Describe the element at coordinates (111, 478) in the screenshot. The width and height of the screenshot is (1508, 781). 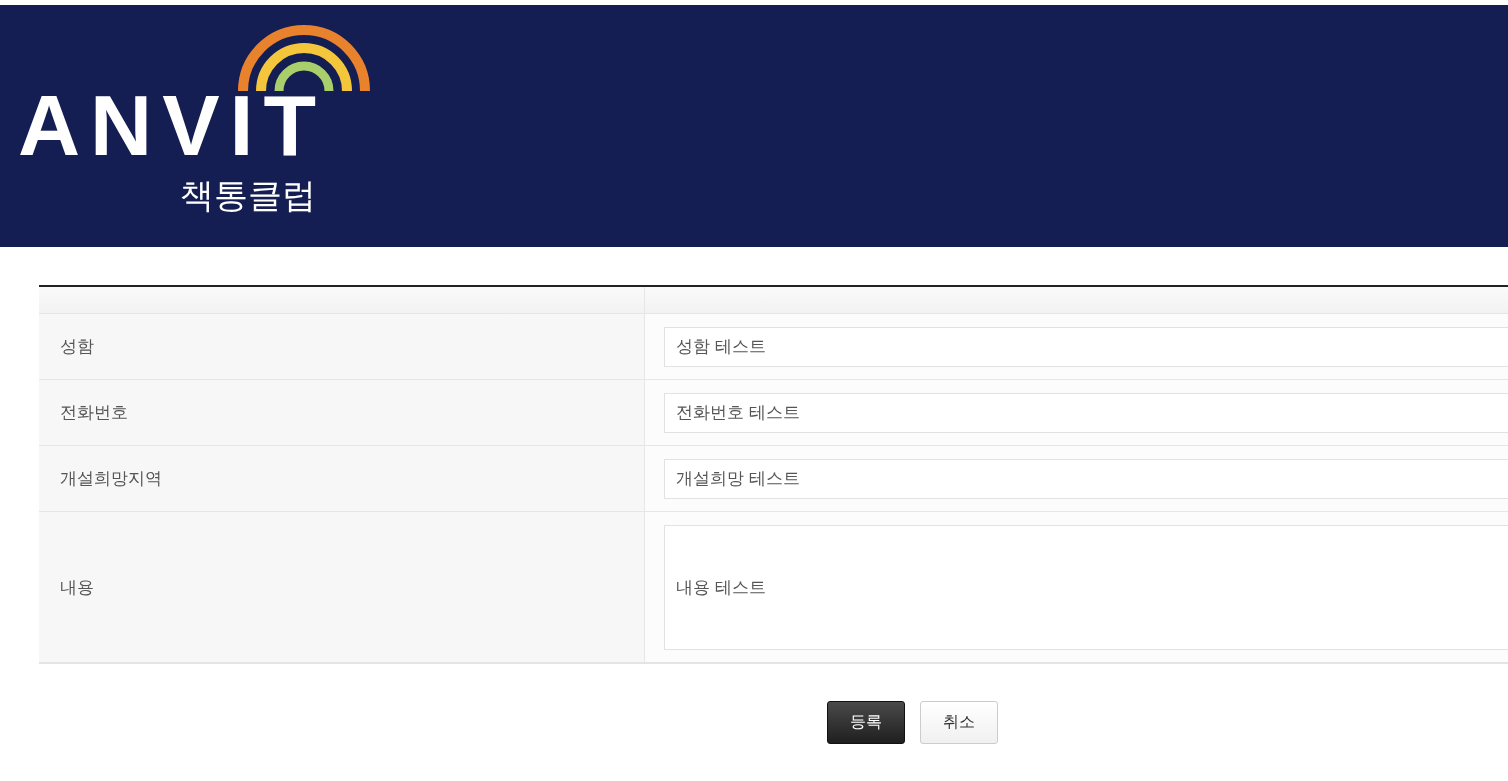
I see `field-label: 개설희망지역` at that location.